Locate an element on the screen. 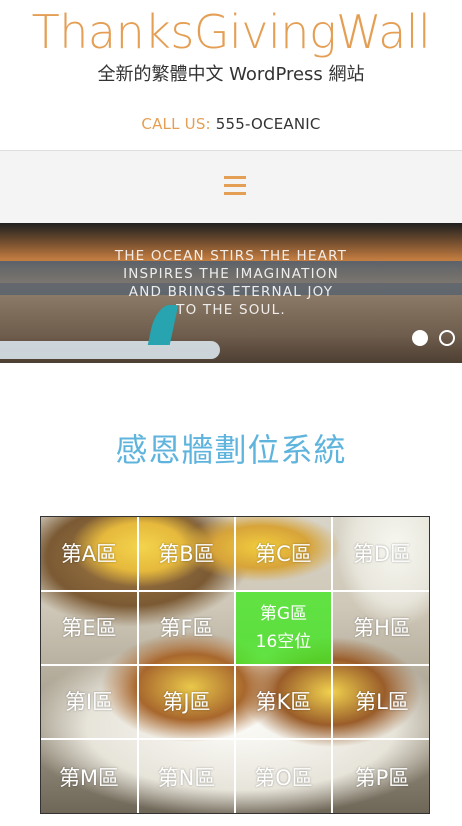 This screenshot has width=462, height=826. call-us-number: 555-OCEANIC is located at coordinates (268, 124).